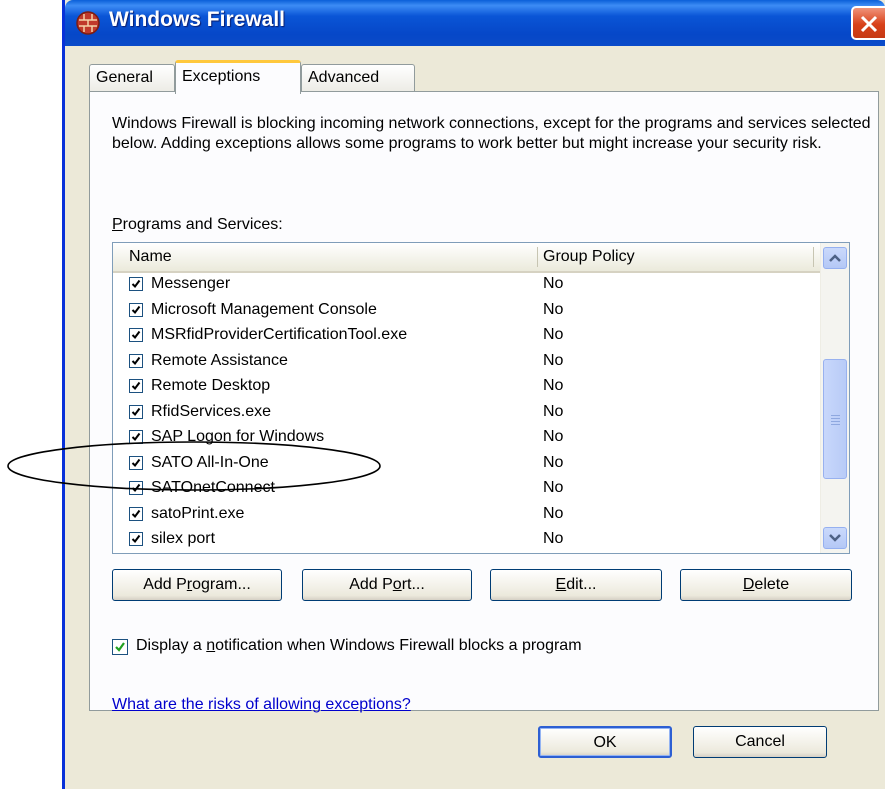  What do you see at coordinates (210, 462) in the screenshot?
I see `row-name: SATO All-In-One` at bounding box center [210, 462].